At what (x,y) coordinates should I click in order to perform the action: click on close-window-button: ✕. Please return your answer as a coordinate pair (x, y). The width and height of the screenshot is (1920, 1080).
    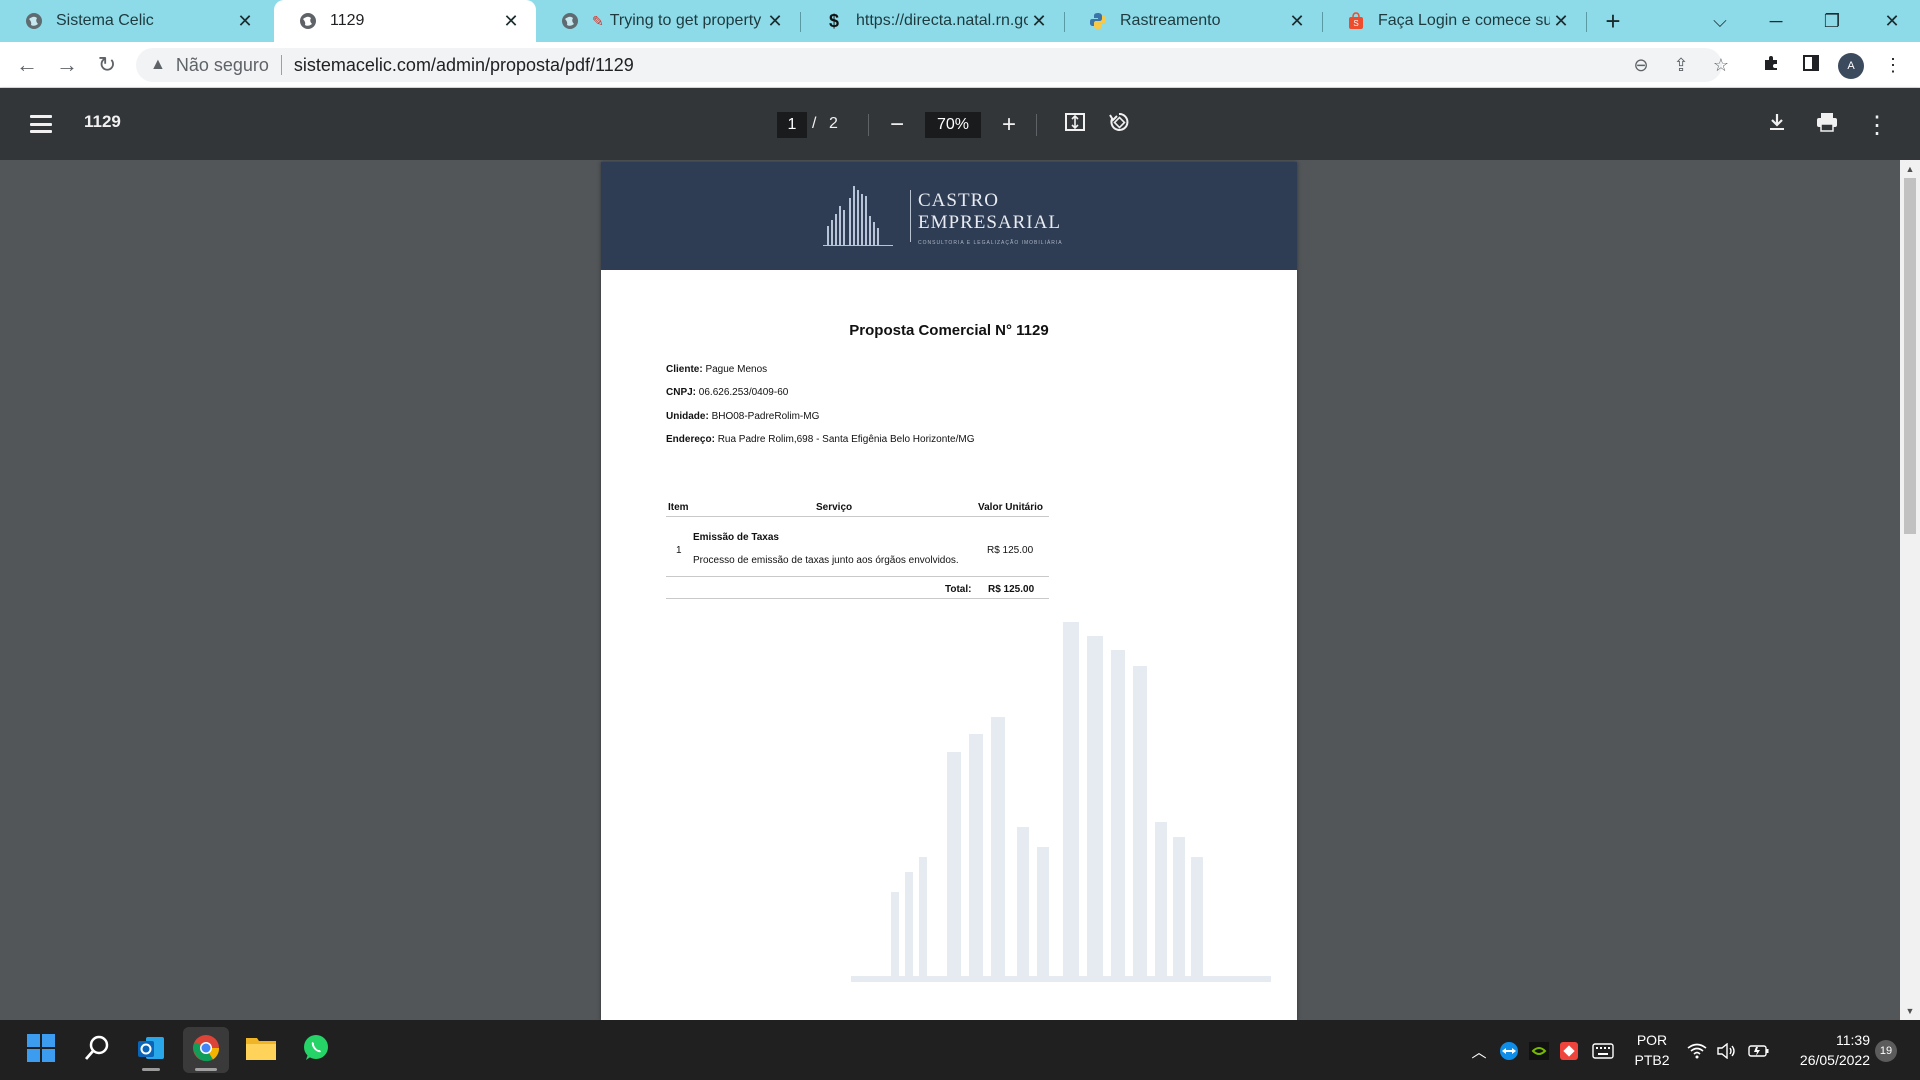
    Looking at the image, I should click on (1892, 21).